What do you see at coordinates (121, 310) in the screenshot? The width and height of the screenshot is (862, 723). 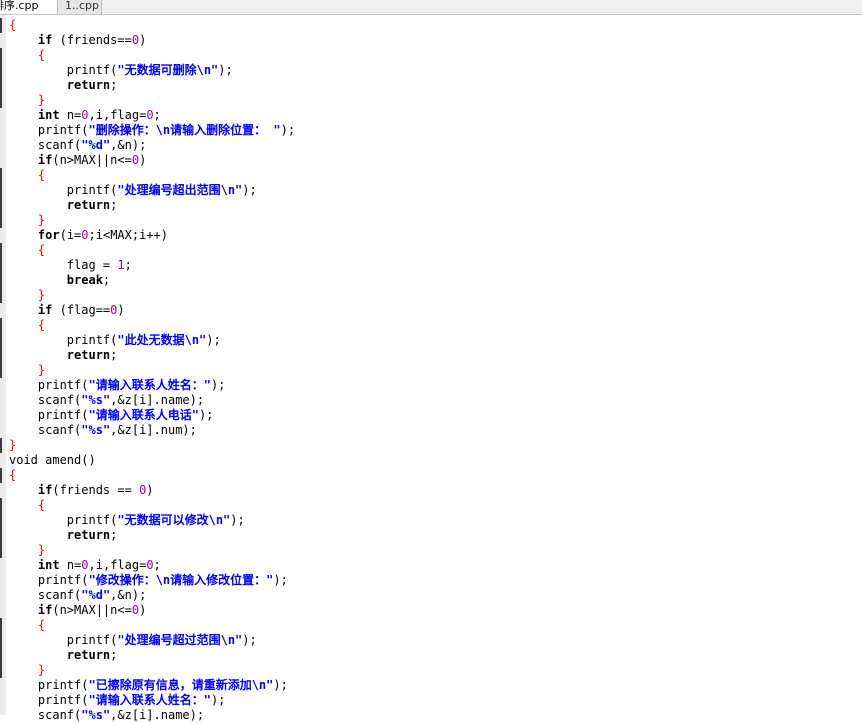 I see `code-token: )` at bounding box center [121, 310].